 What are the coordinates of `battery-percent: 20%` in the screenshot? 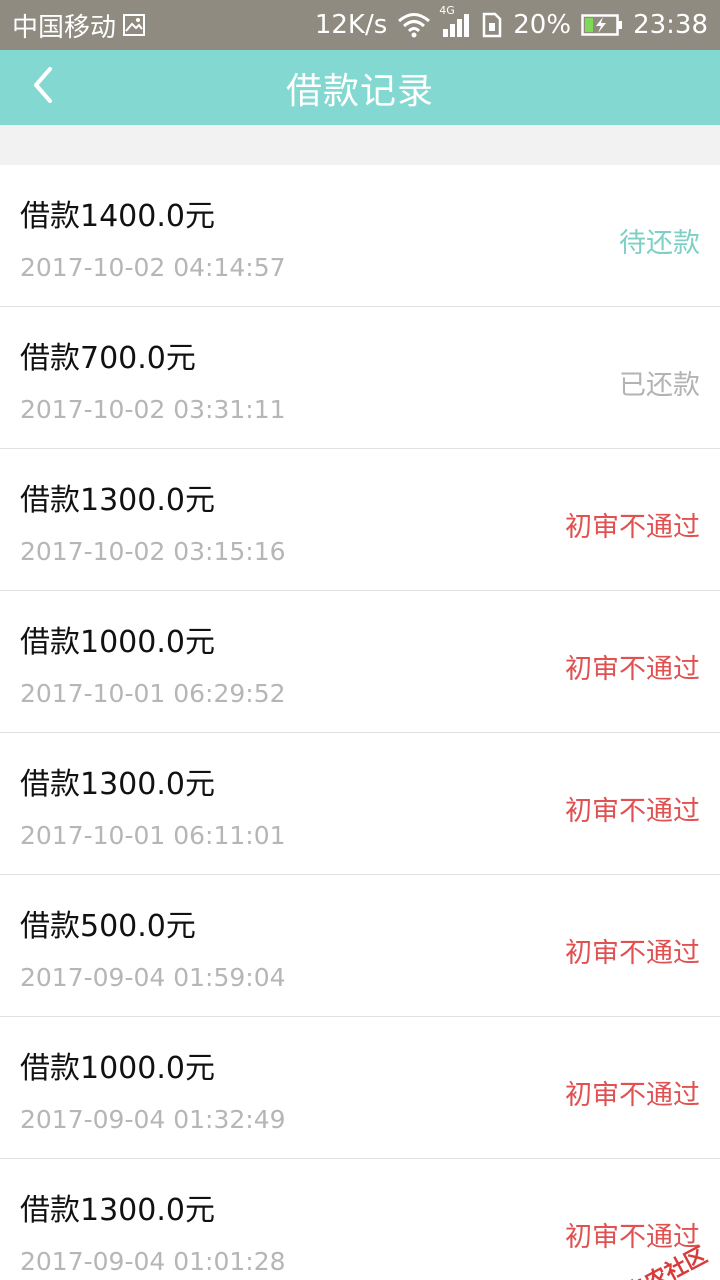 It's located at (542, 25).